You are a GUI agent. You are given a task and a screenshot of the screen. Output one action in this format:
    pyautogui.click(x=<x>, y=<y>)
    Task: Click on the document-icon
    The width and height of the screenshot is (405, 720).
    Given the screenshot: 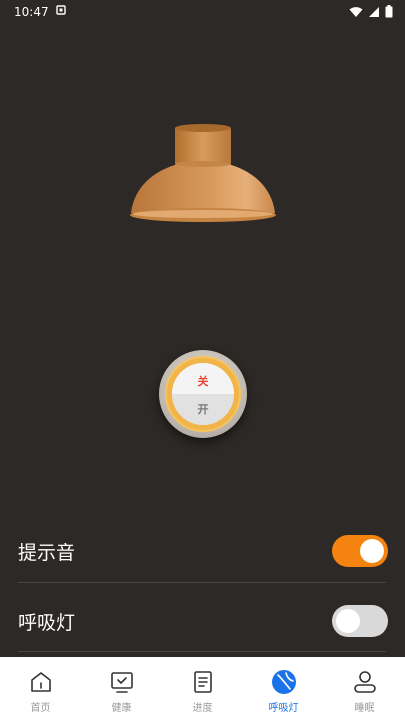 What is the action you would take?
    pyautogui.click(x=202, y=682)
    